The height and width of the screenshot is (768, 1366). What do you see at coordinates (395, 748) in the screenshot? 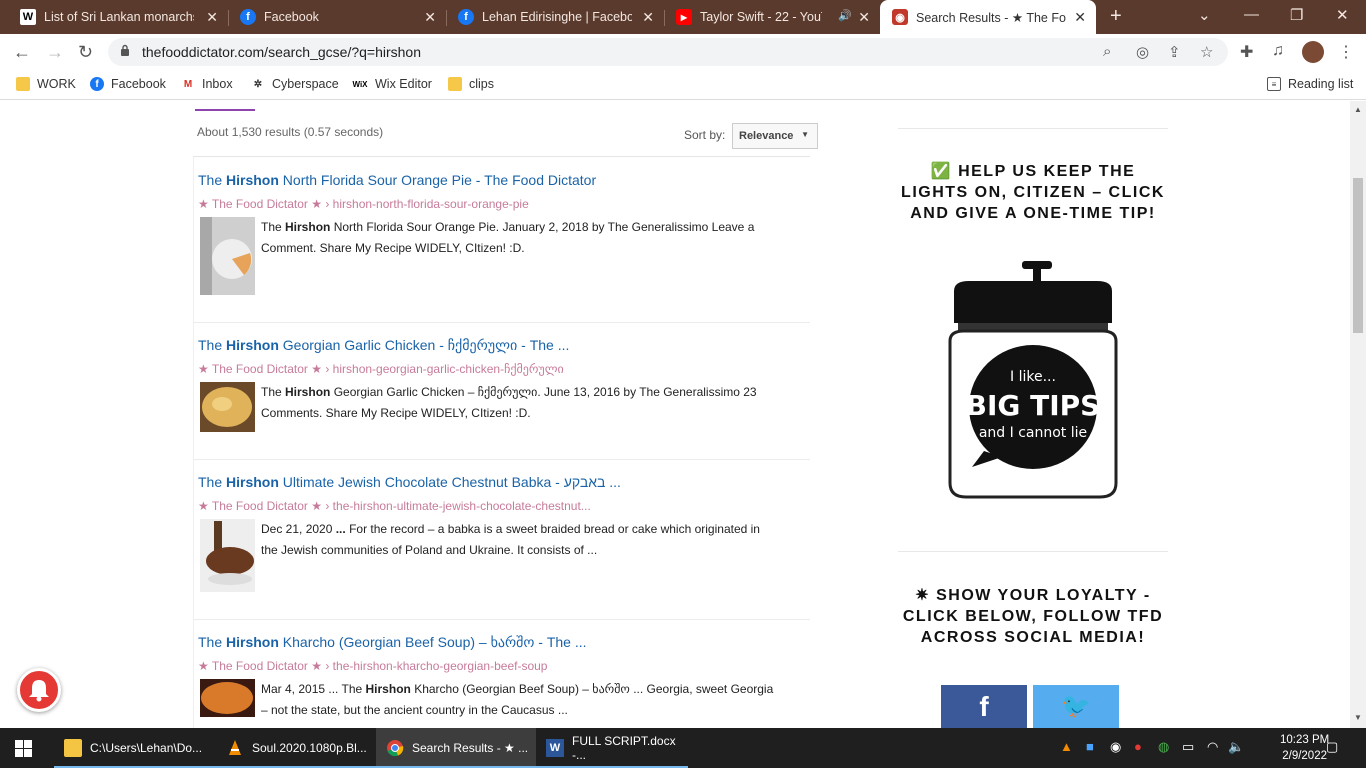
I see `chrome-icon` at bounding box center [395, 748].